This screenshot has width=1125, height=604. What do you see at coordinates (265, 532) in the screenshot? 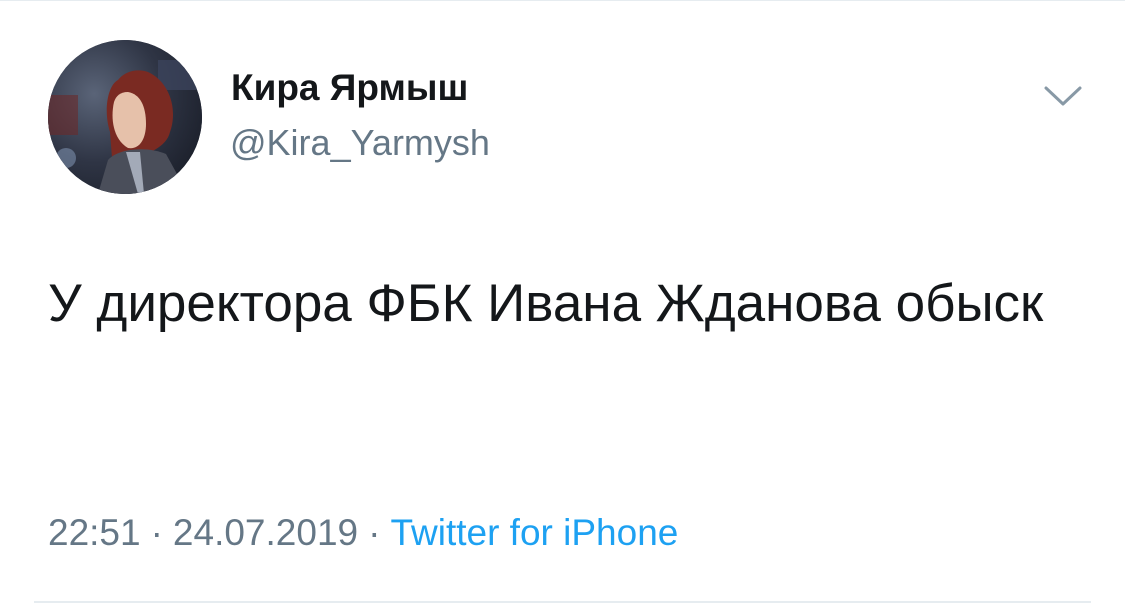
I see `tweet-date: 24.07.2019` at bounding box center [265, 532].